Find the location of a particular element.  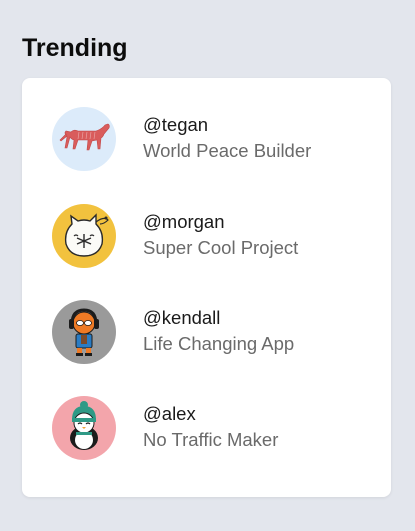

trending-item: @kendall Life Changing App is located at coordinates (212, 332).